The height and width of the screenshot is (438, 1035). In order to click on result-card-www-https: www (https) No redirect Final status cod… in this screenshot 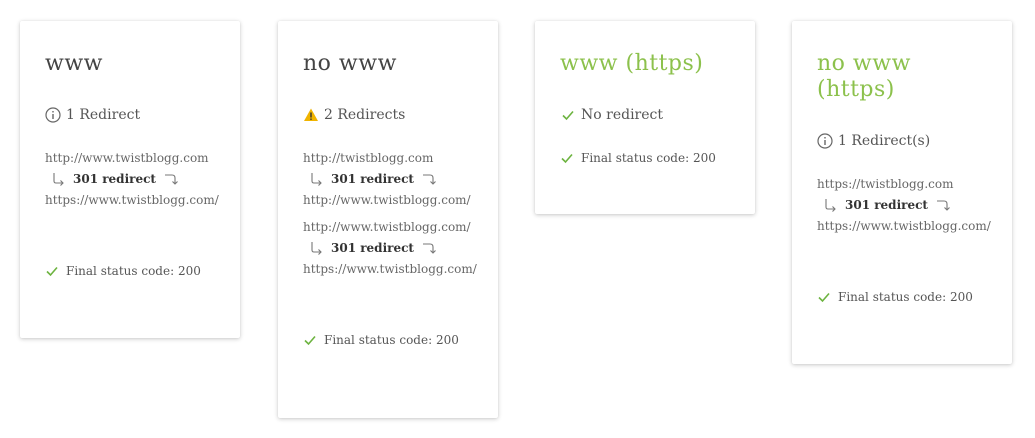, I will do `click(645, 117)`.